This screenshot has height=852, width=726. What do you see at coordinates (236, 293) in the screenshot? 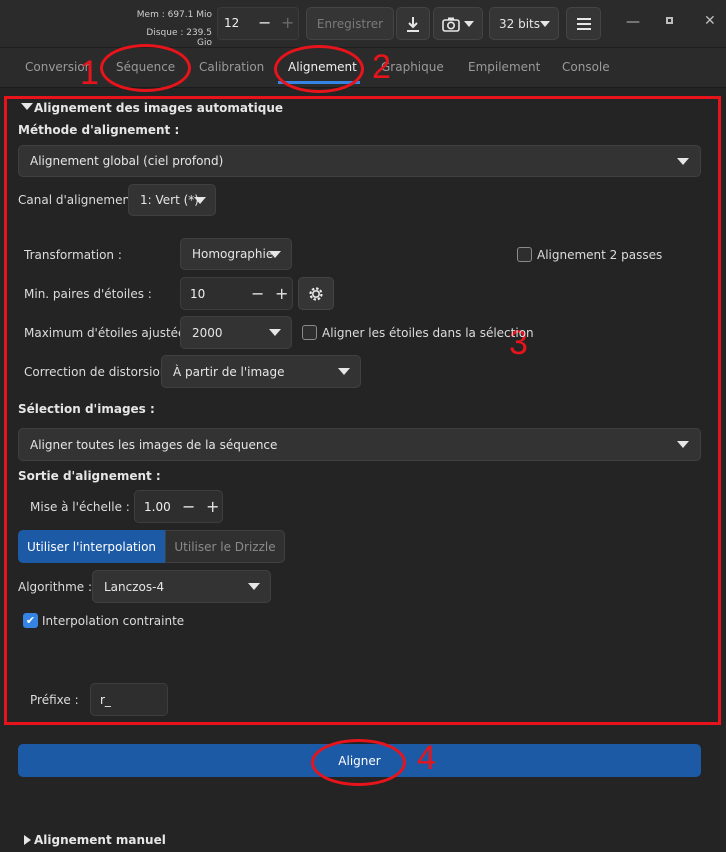
I see `min-pairs-stepper: 10 − +` at bounding box center [236, 293].